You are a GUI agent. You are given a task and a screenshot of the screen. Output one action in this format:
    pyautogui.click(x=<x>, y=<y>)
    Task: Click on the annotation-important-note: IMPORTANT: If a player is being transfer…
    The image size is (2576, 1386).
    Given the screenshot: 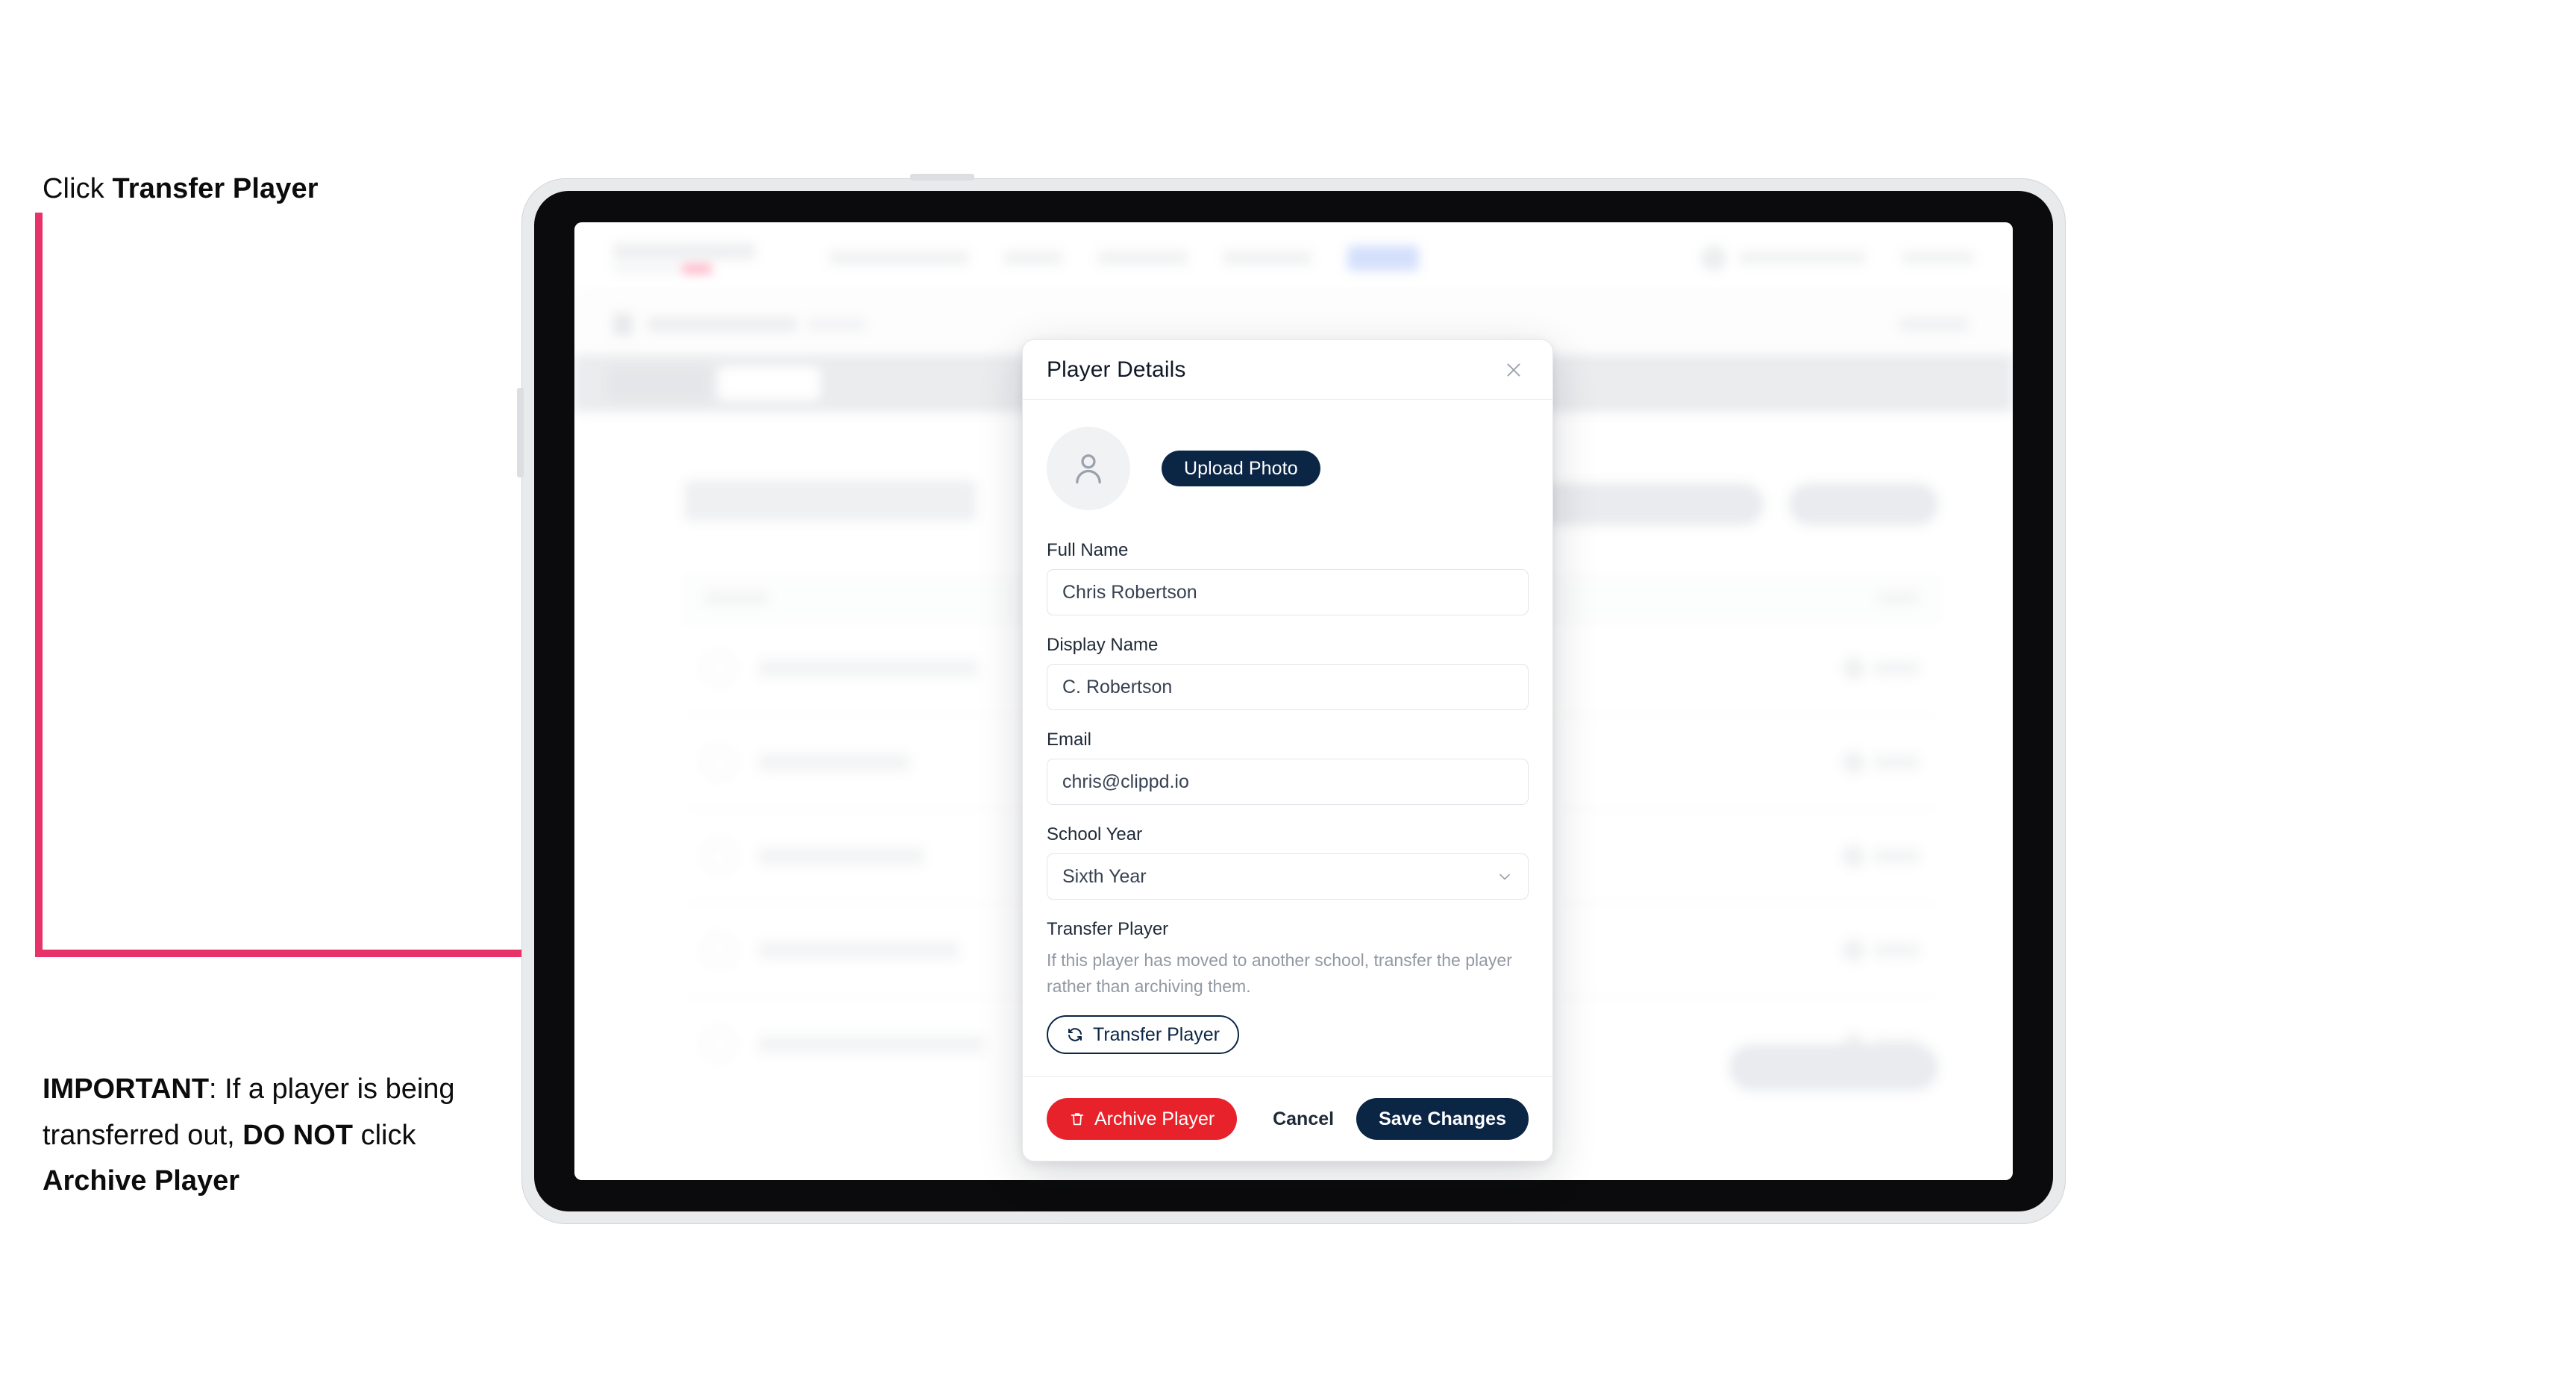 What is the action you would take?
    pyautogui.click(x=281, y=1136)
    